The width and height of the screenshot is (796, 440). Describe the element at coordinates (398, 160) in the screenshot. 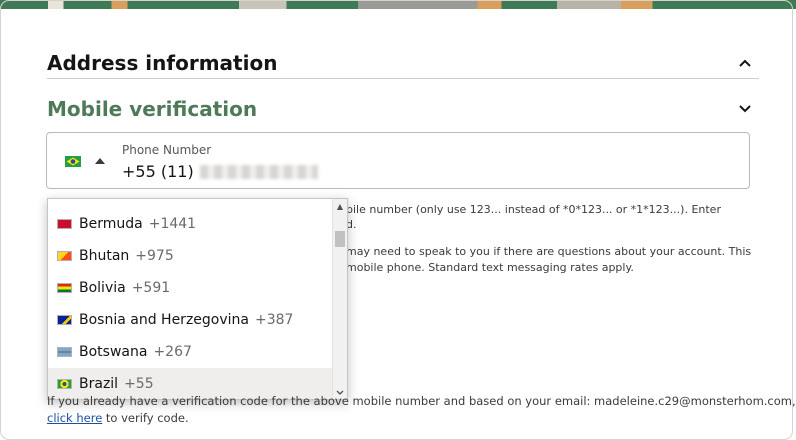

I see `phone-number-field: Phone Number +55 (11)` at that location.